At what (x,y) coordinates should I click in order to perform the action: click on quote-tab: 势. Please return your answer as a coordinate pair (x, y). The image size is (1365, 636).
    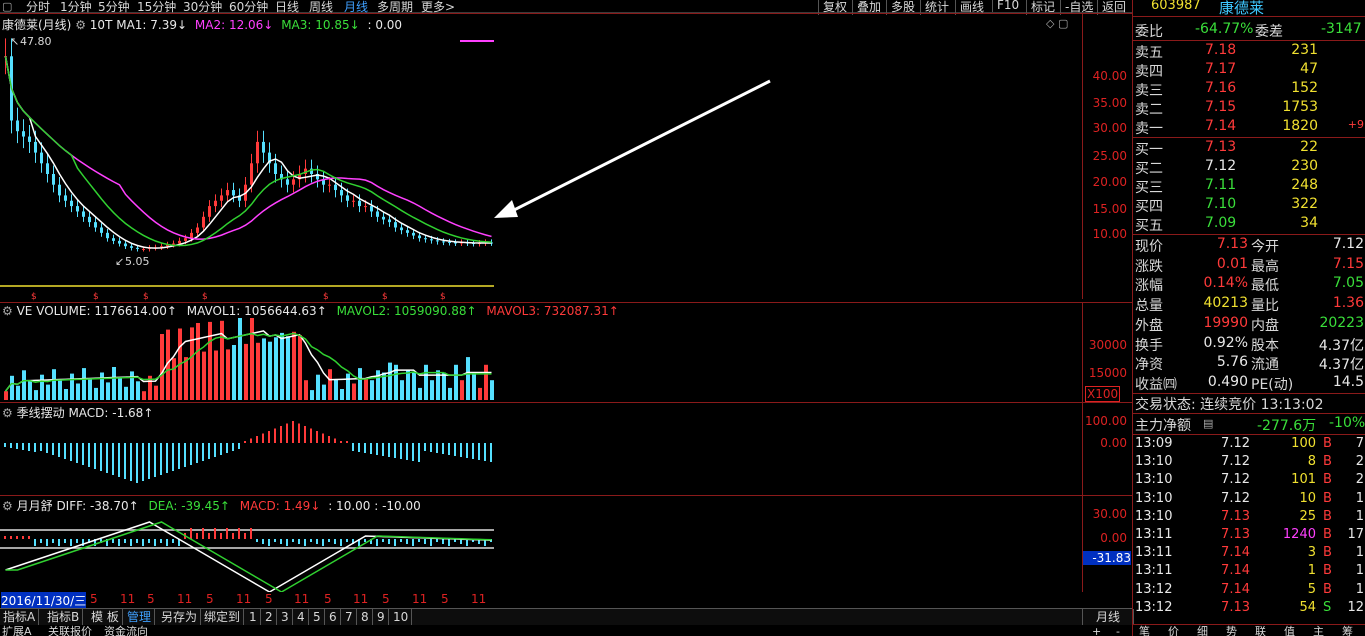
    Looking at the image, I should click on (1231, 630).